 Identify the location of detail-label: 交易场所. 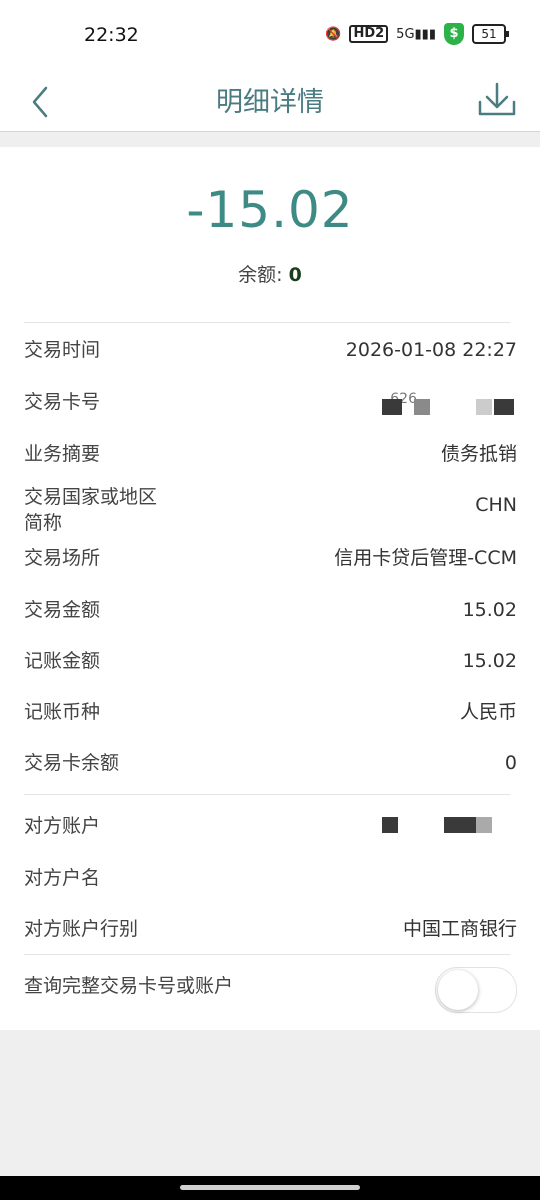
(62, 558).